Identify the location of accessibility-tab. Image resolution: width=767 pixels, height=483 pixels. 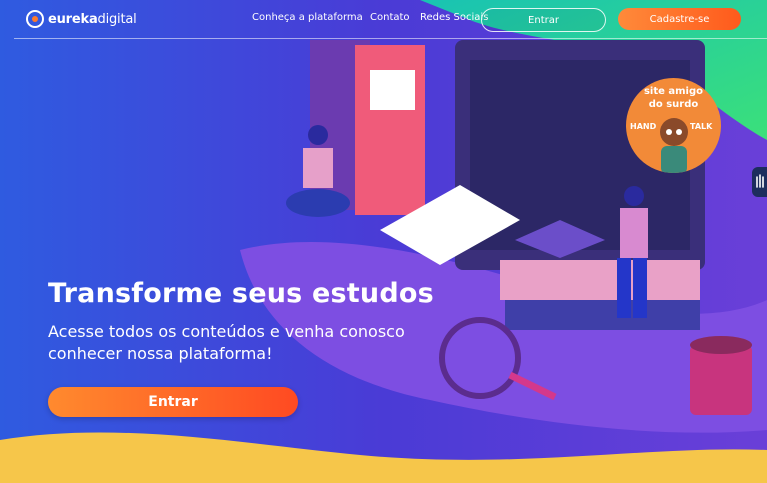
(759, 182).